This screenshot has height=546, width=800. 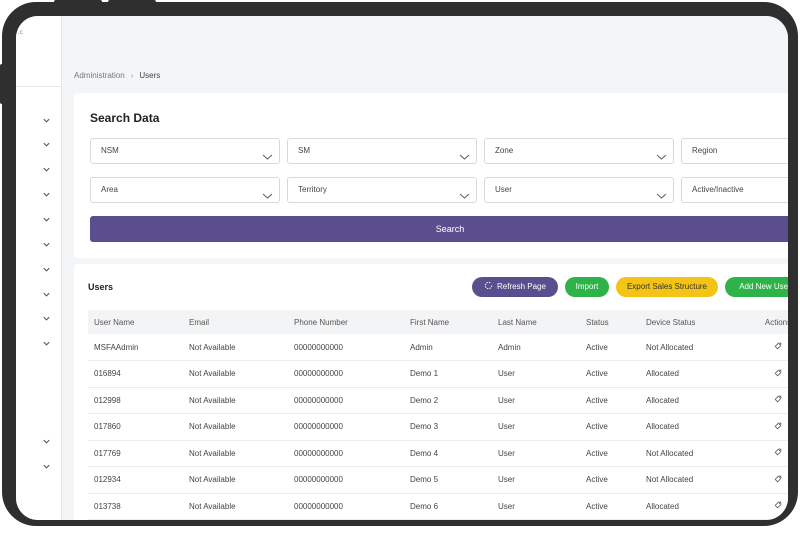 I want to click on column-header-phone-number: Phone Number, so click(x=346, y=322).